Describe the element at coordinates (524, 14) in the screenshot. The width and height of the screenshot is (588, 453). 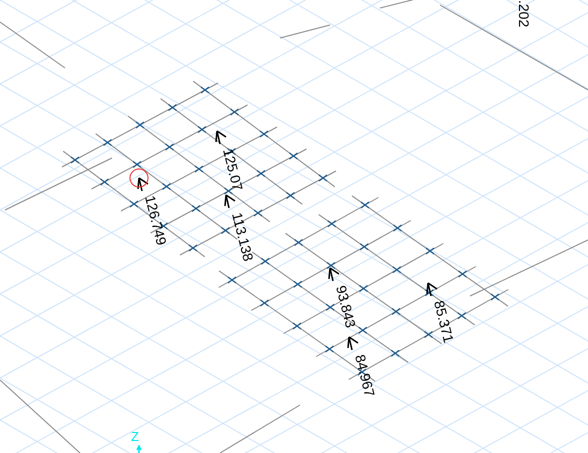
I see `reaction-label: .202` at that location.